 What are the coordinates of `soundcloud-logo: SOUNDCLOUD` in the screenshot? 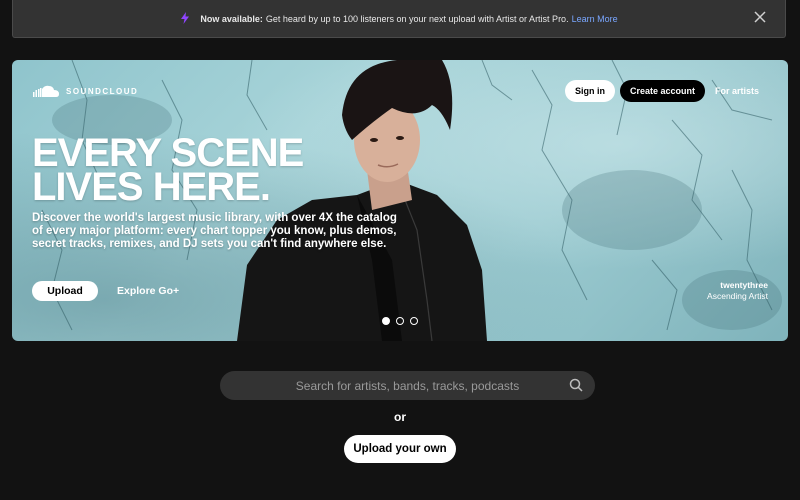 It's located at (85, 91).